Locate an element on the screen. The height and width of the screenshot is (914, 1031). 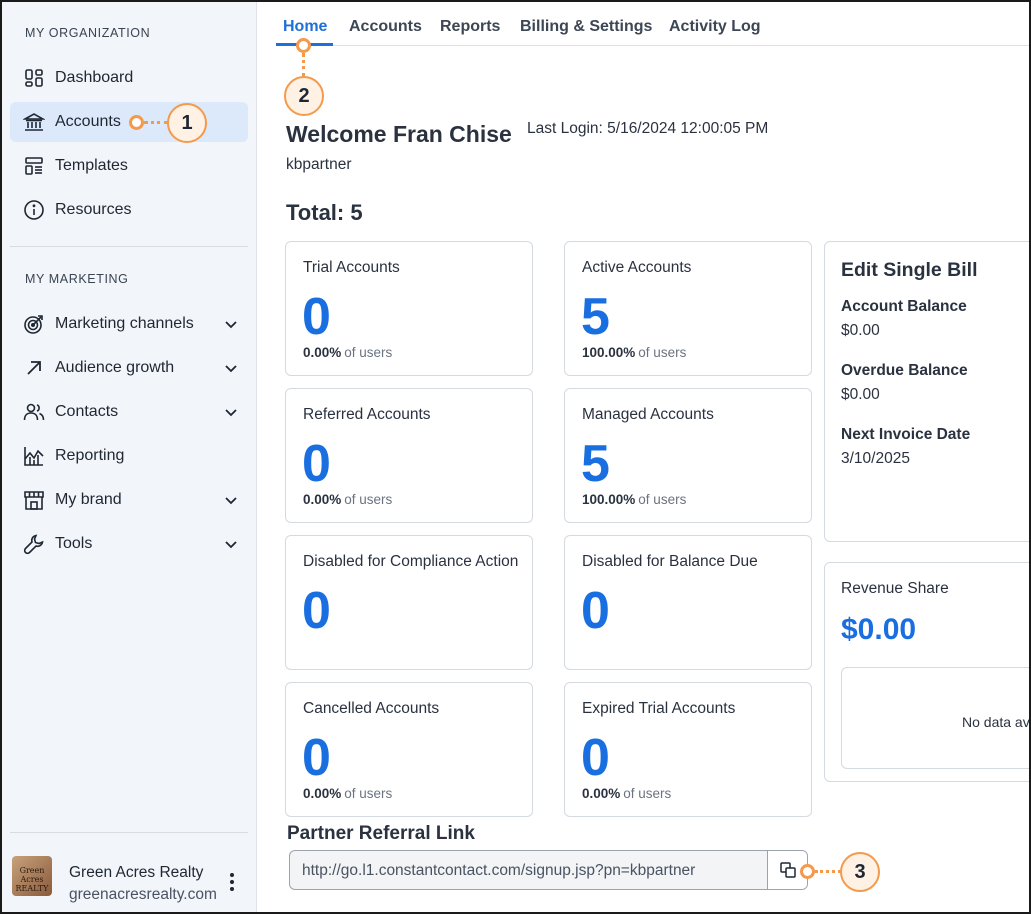
sidebar-item-marketing-channels: Marketing channels is located at coordinates (129, 324).